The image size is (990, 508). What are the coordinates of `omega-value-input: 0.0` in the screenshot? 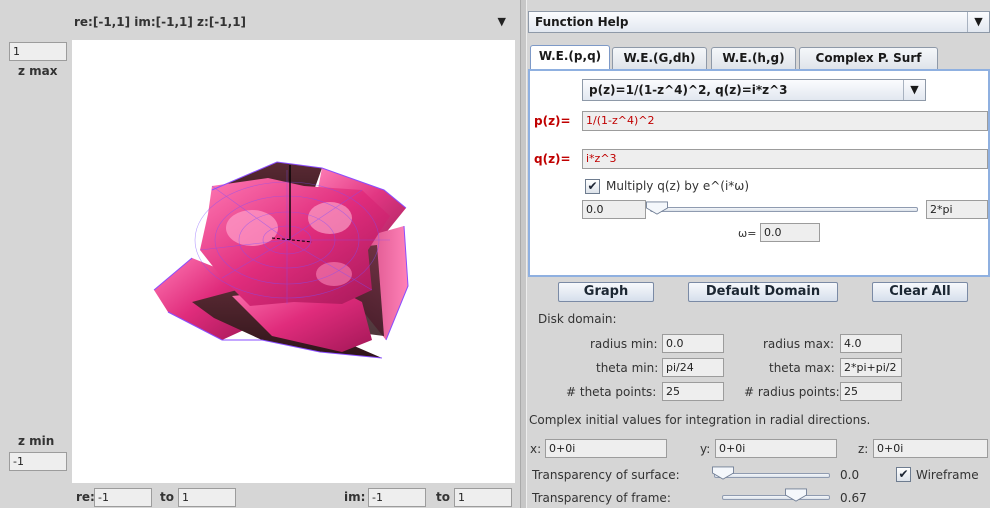 It's located at (790, 232).